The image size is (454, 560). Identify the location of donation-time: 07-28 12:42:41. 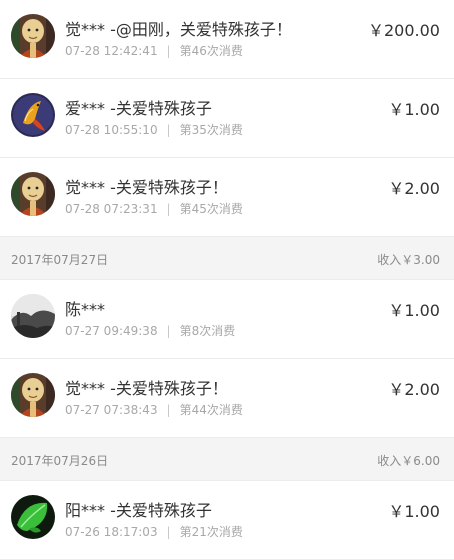
(111, 51).